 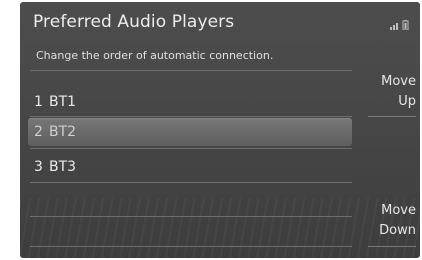 I want to click on list-item: 1 BT1, so click(x=190, y=102).